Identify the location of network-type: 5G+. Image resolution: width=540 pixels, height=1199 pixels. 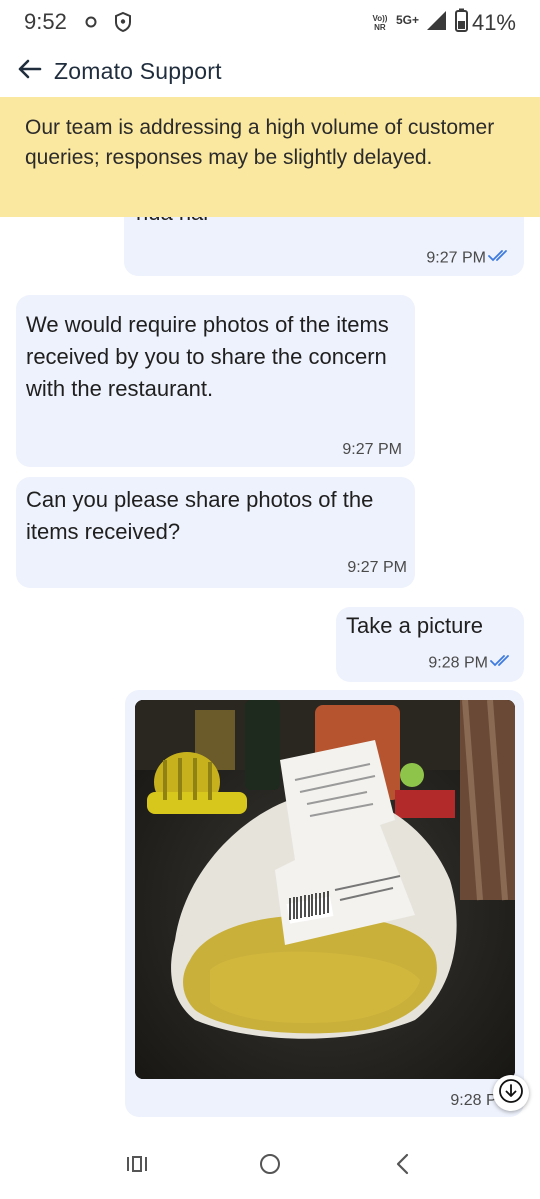
(407, 19).